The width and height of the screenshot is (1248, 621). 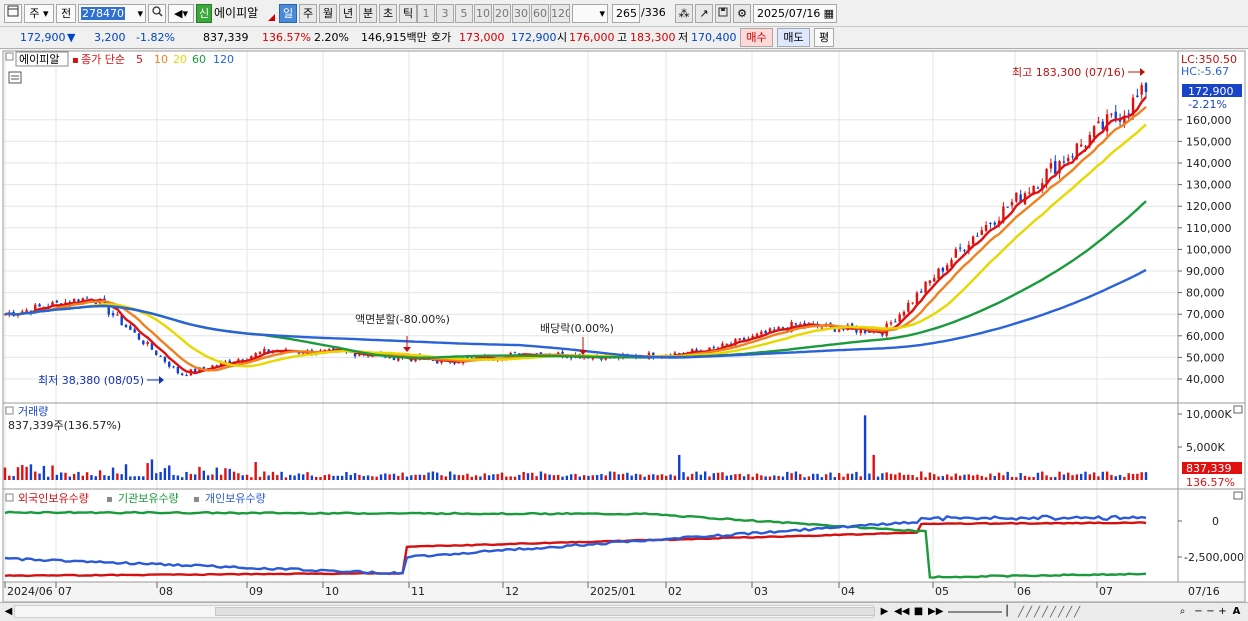 I want to click on hc-label: HC:-5.67, so click(x=1205, y=71).